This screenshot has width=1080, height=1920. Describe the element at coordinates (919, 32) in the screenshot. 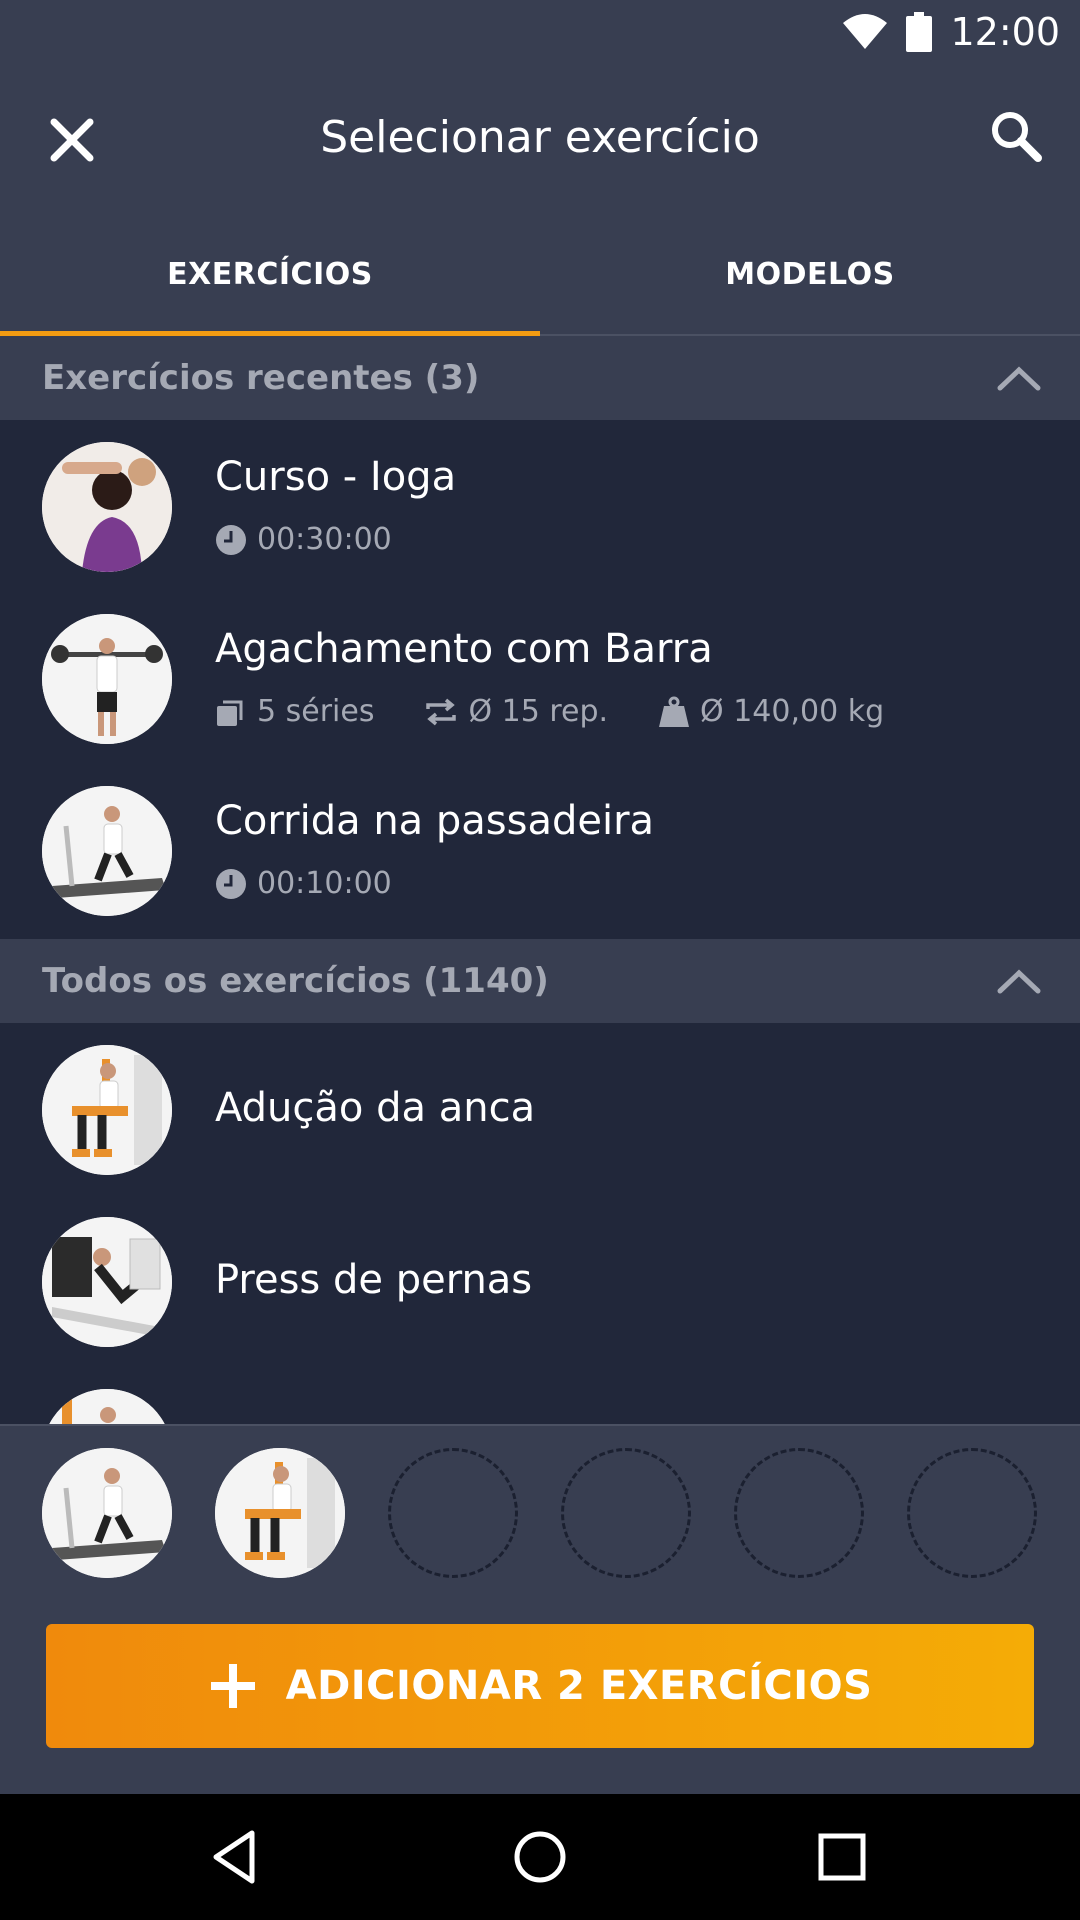

I see `battery-icon` at that location.